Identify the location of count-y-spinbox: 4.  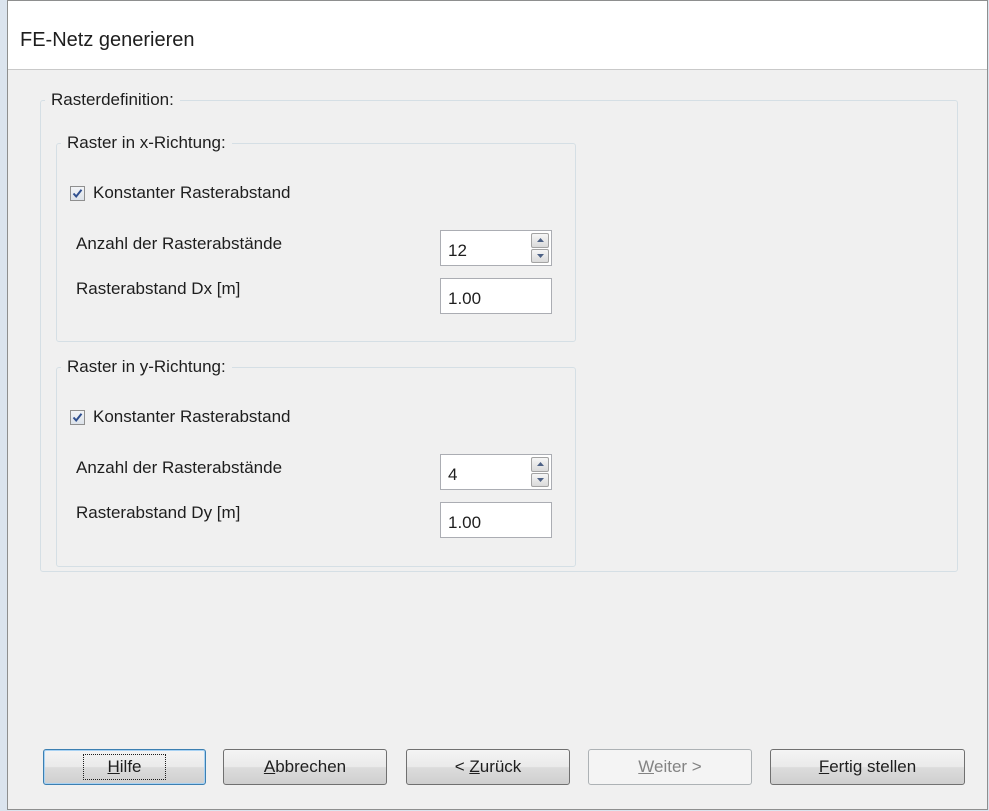
(496, 472).